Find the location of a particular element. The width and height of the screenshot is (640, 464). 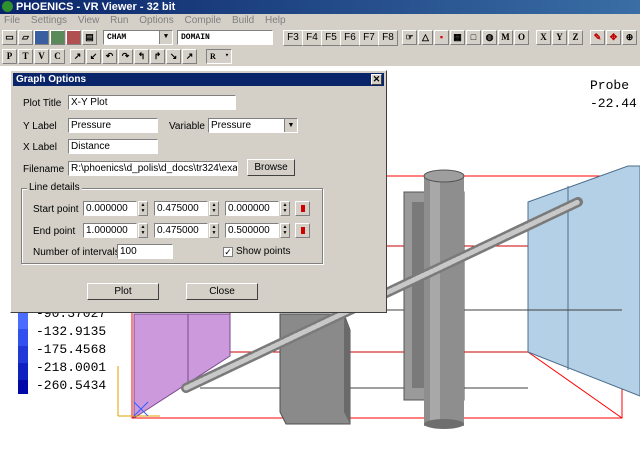

concentration-button: C is located at coordinates (57, 56).